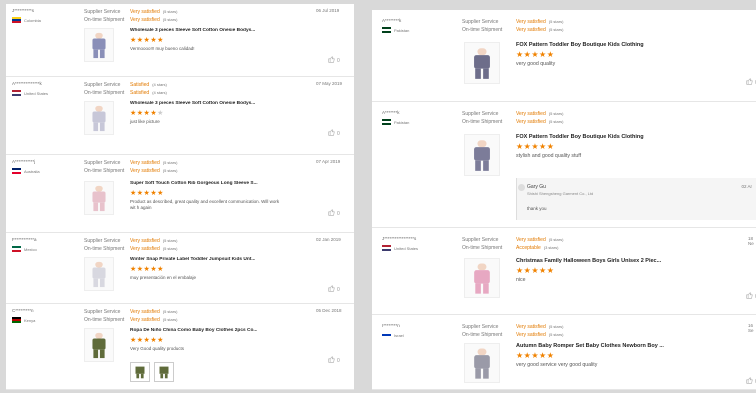 The height and width of the screenshot is (393, 756). I want to click on buyer-country: Mexico, so click(24, 249).